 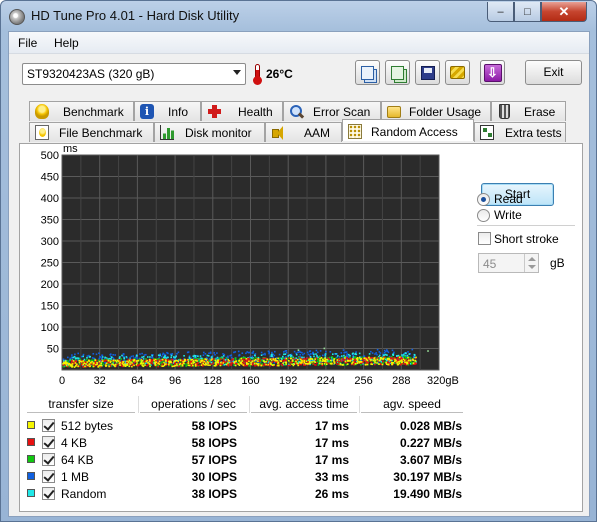 I want to click on tab-erase: Erase, so click(x=528, y=111).